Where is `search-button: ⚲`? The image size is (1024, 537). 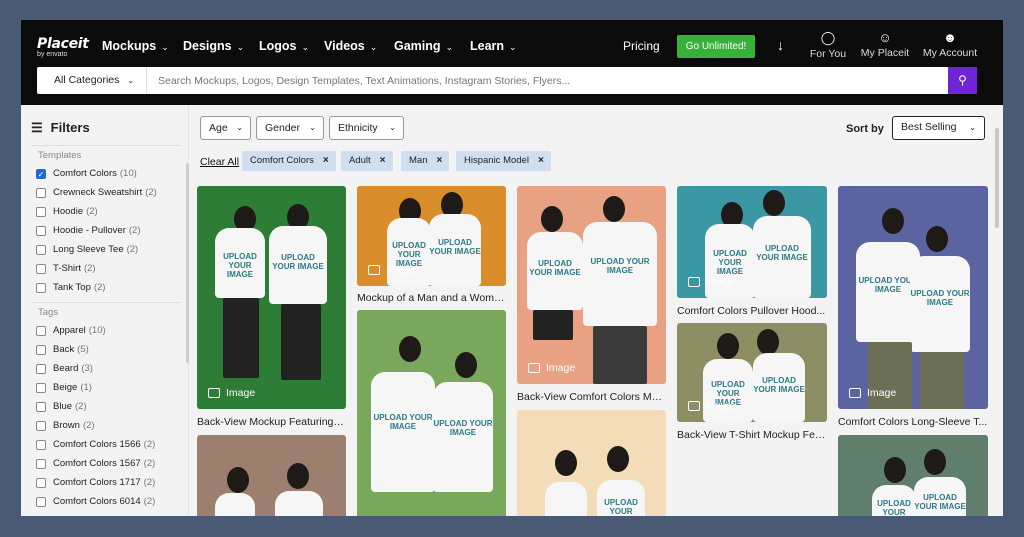
search-button: ⚲ is located at coordinates (962, 80).